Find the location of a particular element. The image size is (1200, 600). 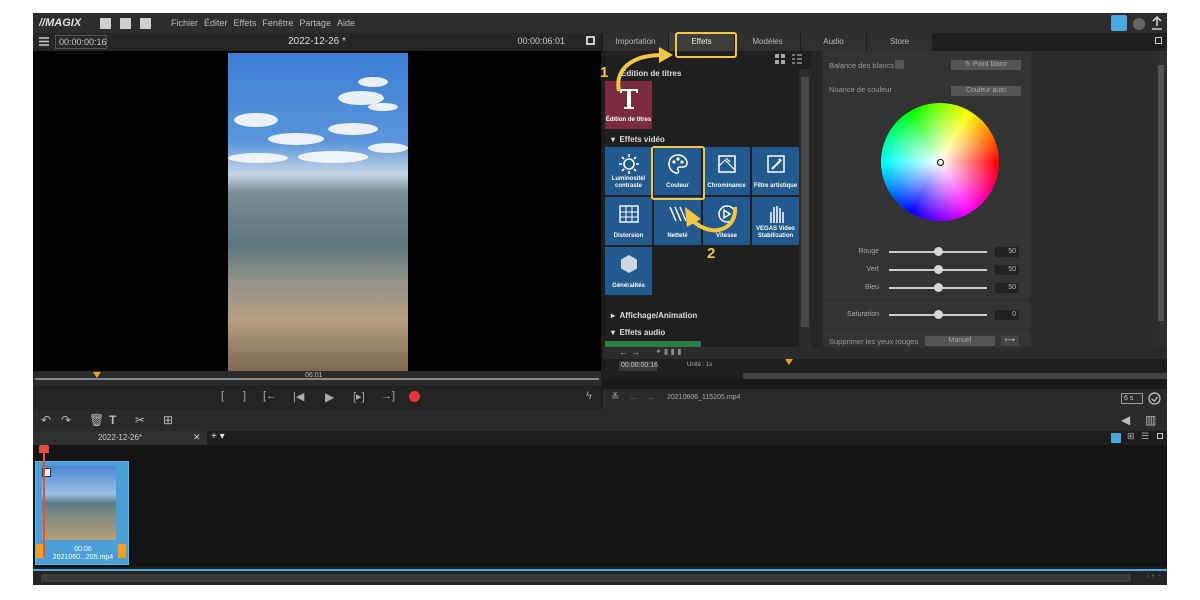

mark-out-button: ] is located at coordinates (244, 396).